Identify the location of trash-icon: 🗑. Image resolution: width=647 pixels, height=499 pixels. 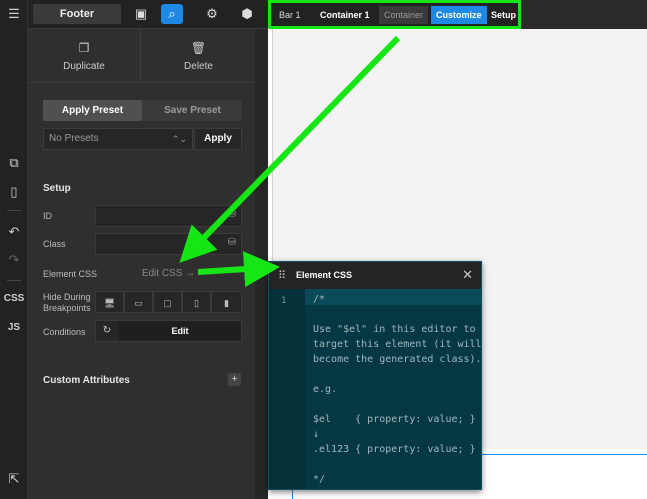
(198, 48).